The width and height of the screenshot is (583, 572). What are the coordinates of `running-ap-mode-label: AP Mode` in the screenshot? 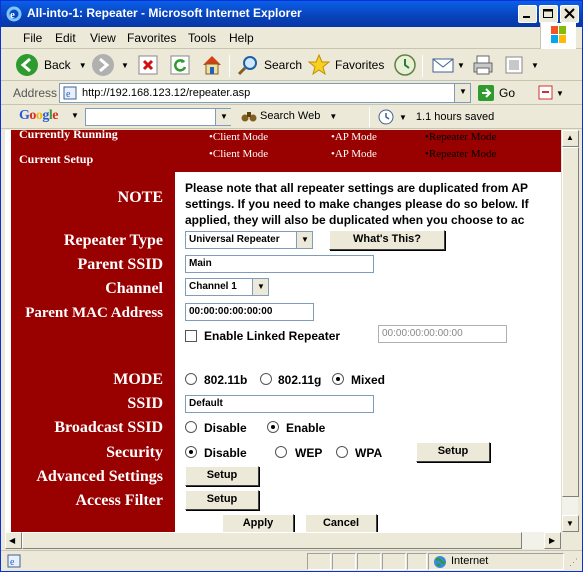 It's located at (355, 137).